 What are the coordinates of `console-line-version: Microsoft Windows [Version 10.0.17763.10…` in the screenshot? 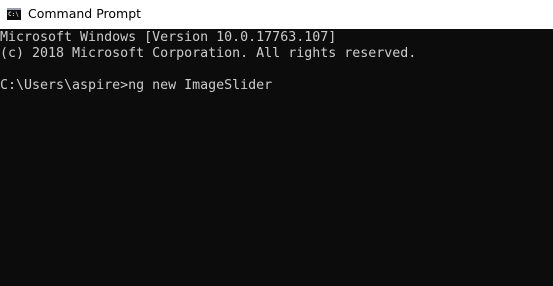 It's located at (168, 37).